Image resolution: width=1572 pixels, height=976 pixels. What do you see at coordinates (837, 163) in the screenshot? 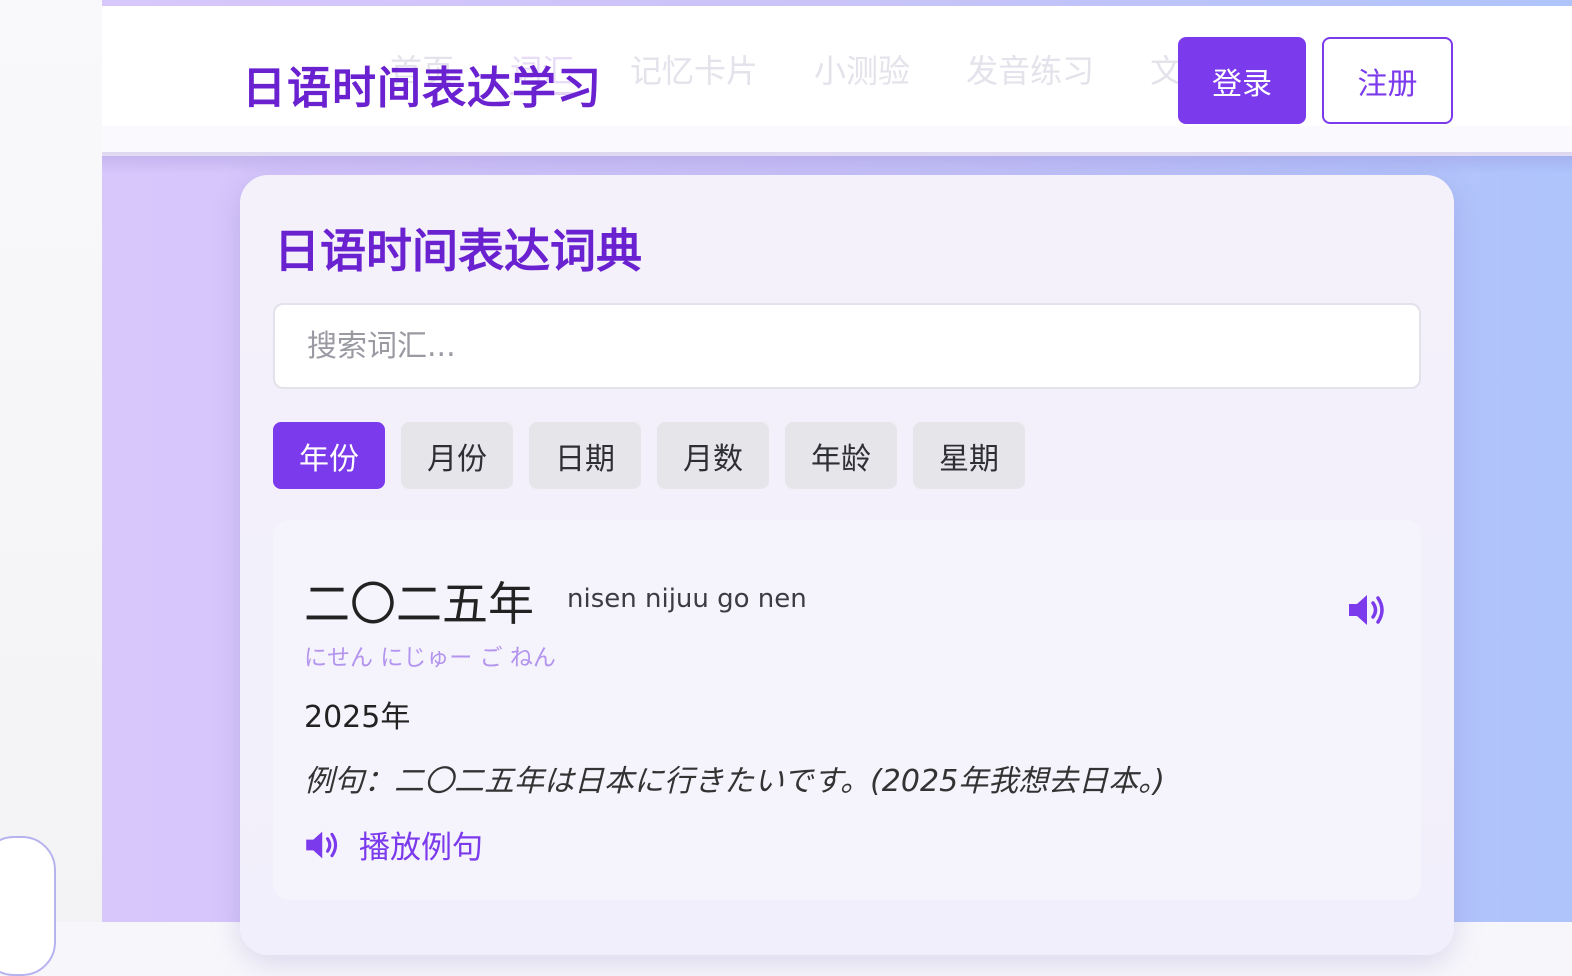
I see `header-shadow` at bounding box center [837, 163].